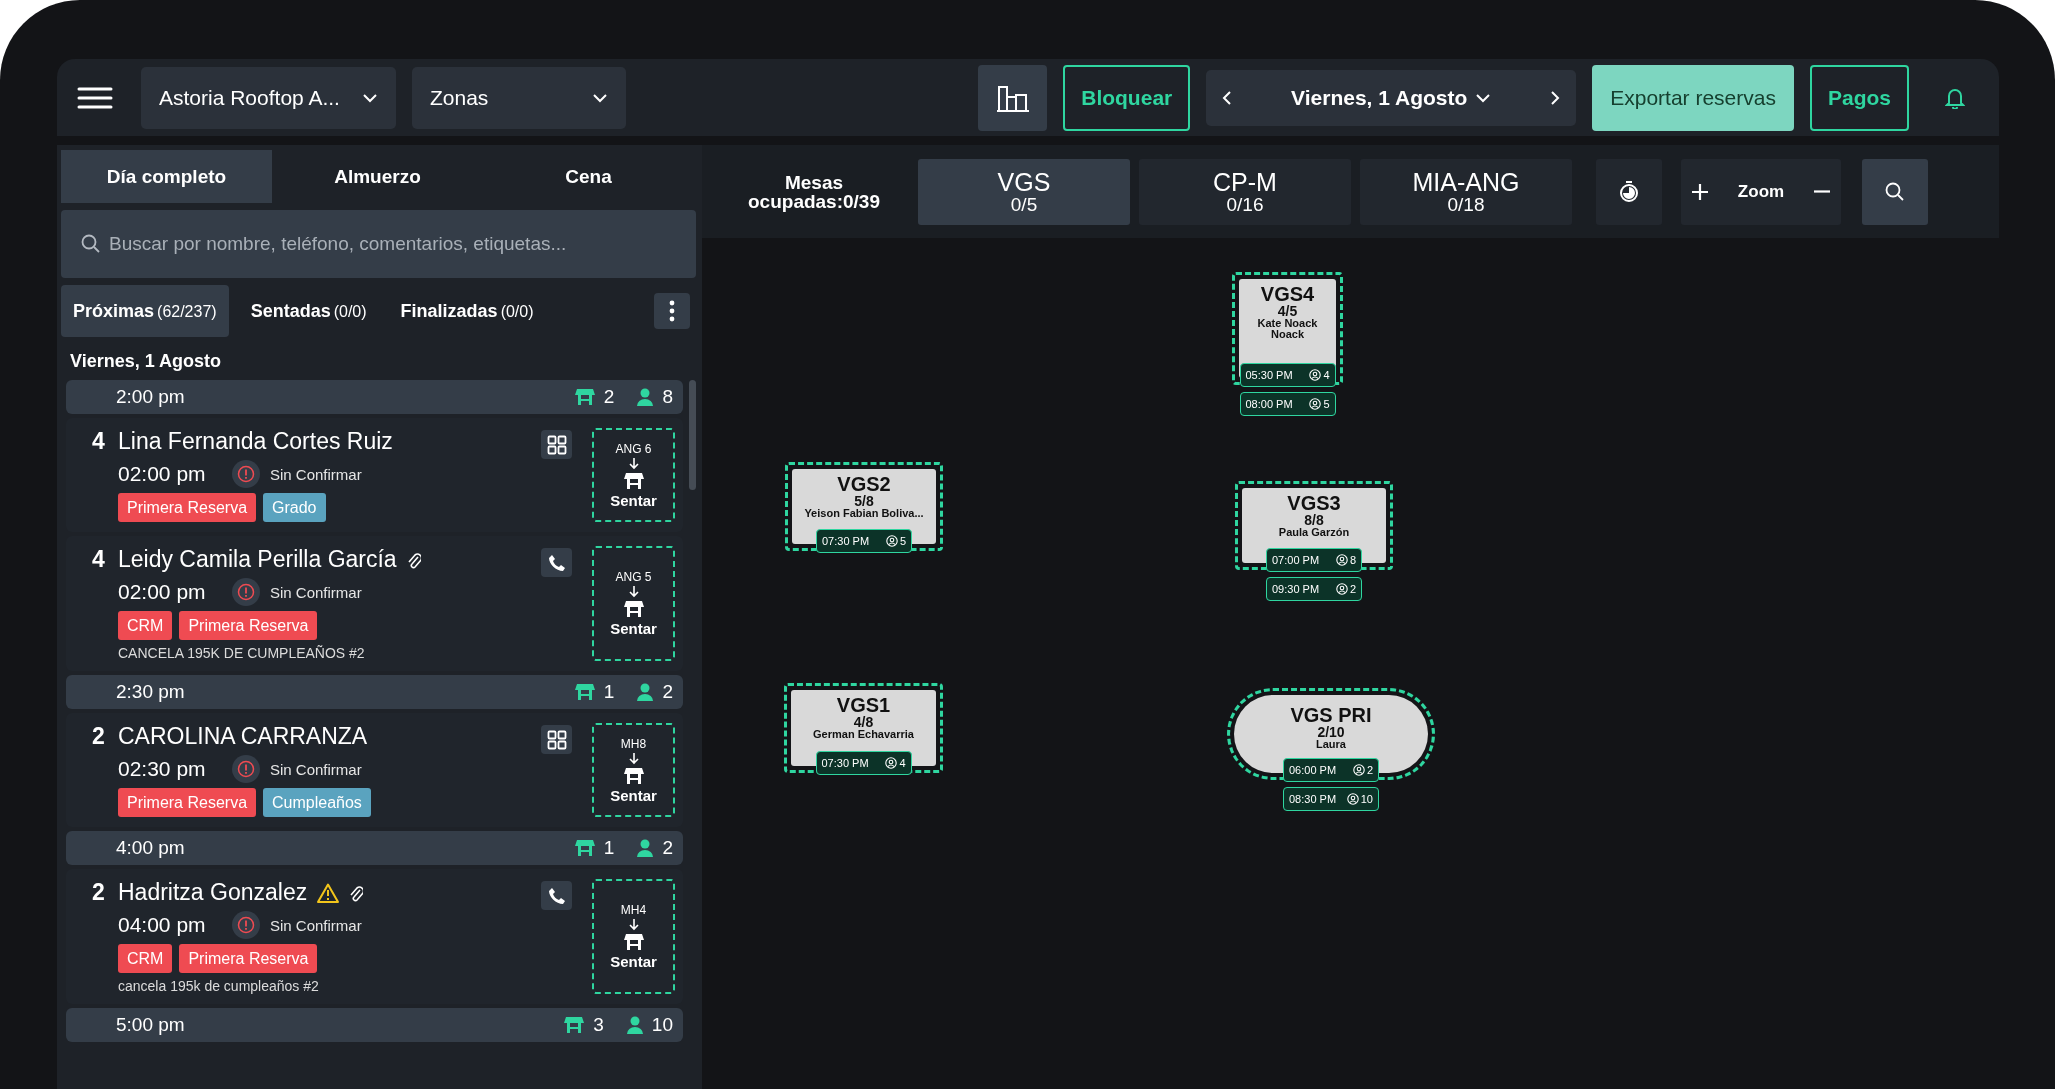  What do you see at coordinates (633, 475) in the screenshot?
I see `seat-button: ANG 6 Sentar` at bounding box center [633, 475].